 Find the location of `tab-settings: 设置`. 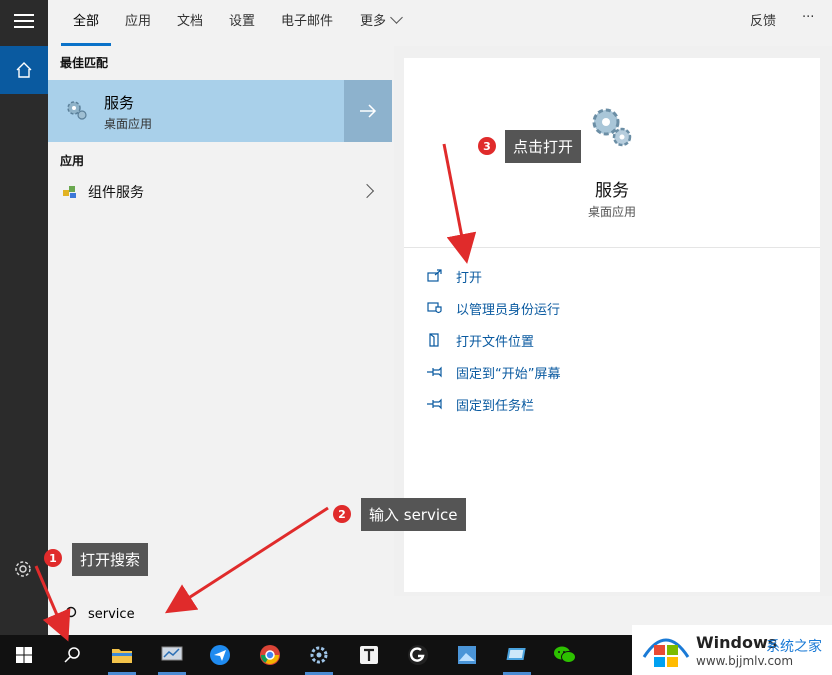

tab-settings: 设置 is located at coordinates (242, 19).